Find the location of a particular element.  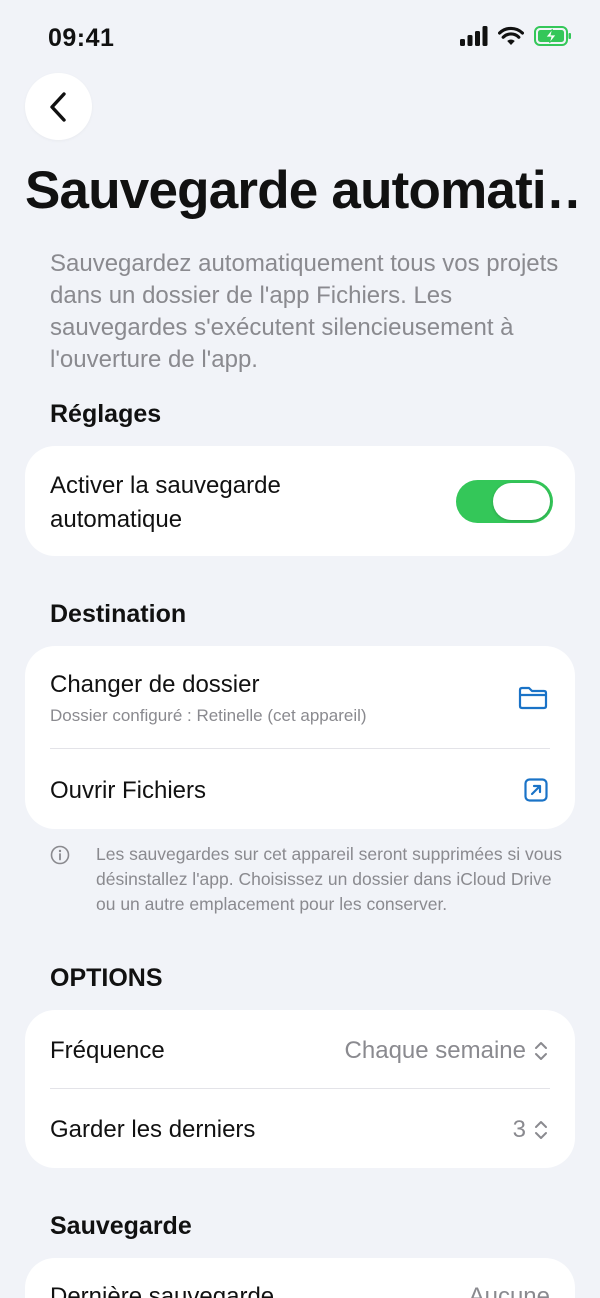

keep-last-value: 3 is located at coordinates (519, 1129).